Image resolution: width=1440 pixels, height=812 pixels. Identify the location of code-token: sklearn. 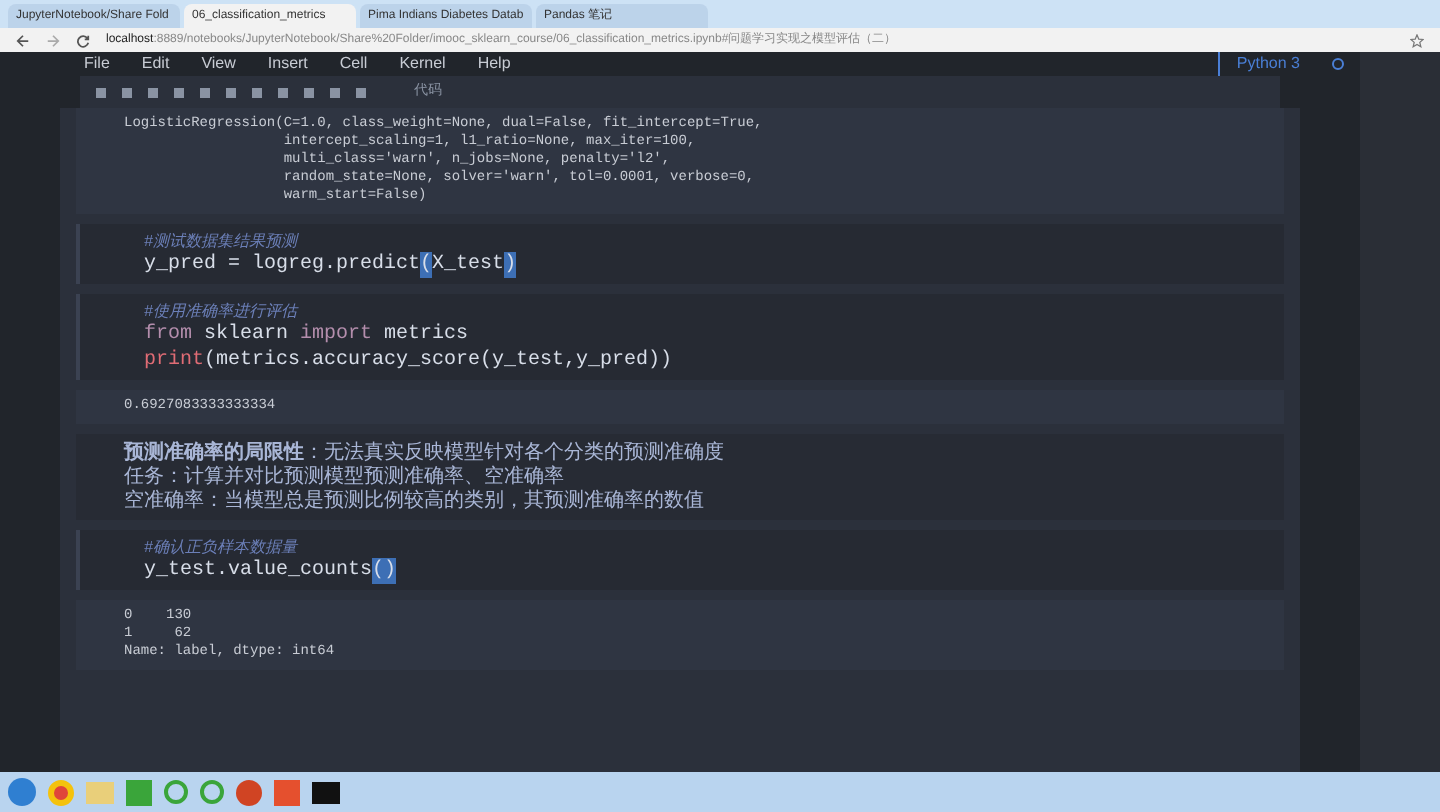
(246, 335).